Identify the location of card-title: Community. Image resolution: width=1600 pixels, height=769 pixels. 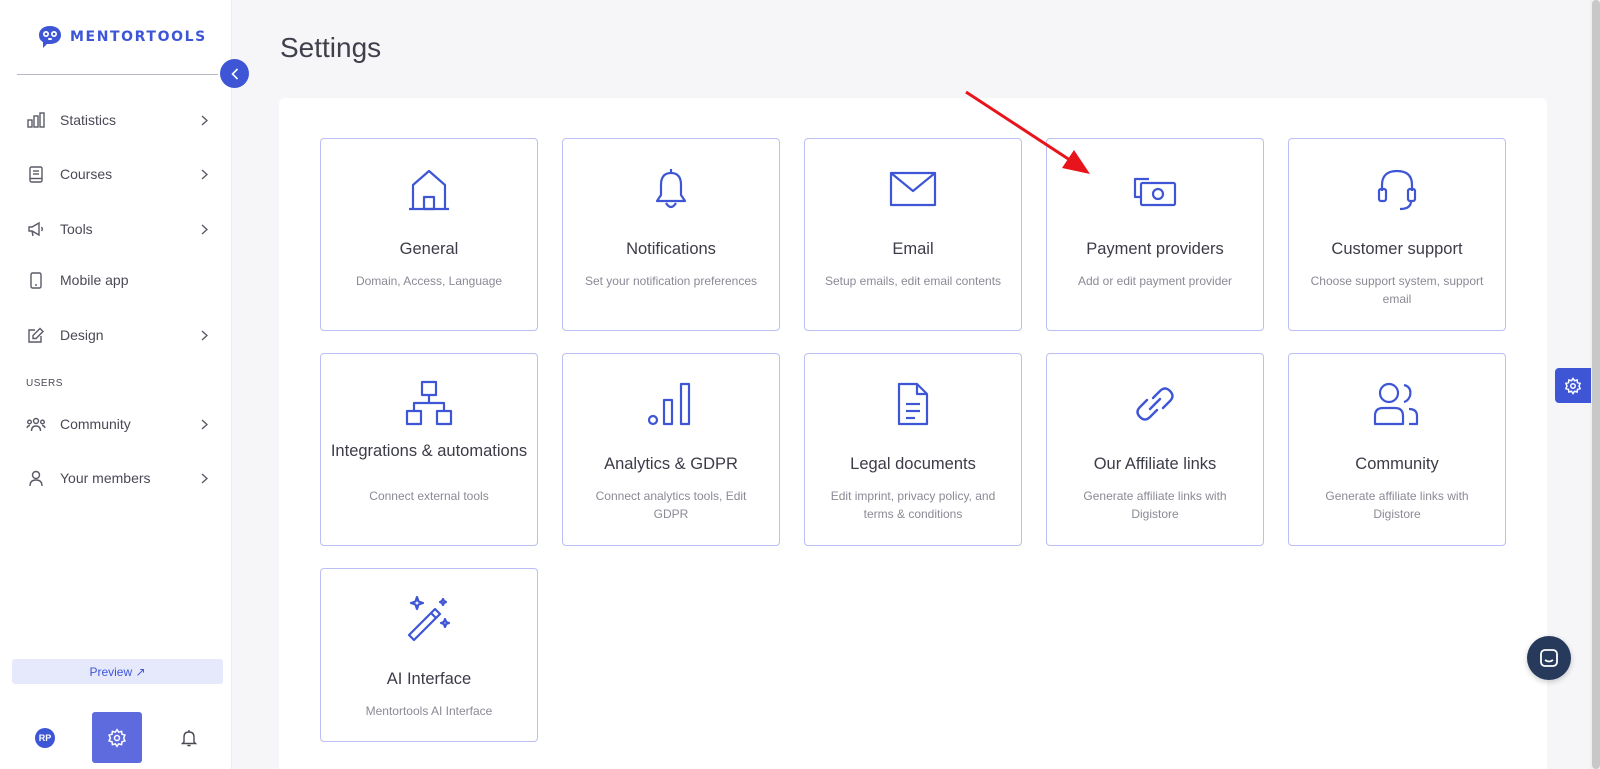
(1397, 464).